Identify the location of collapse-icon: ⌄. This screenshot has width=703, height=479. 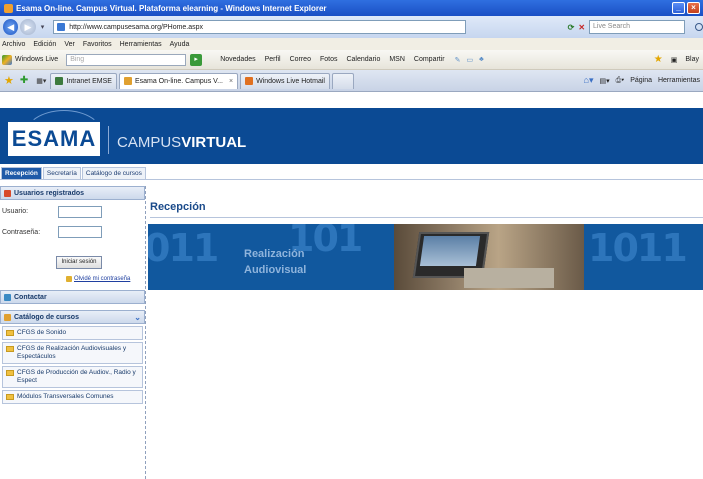
(137, 317).